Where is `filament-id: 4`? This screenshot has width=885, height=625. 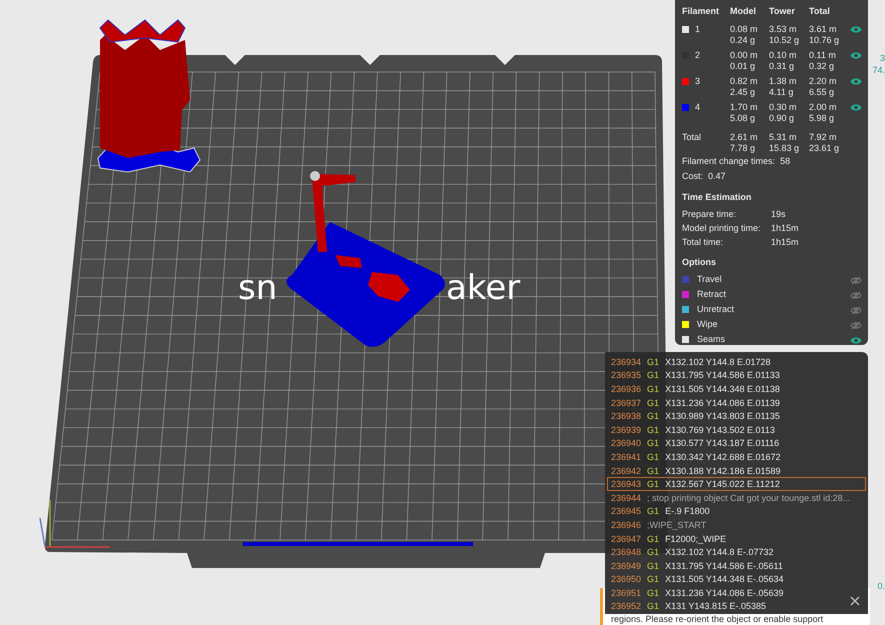 filament-id: 4 is located at coordinates (697, 107).